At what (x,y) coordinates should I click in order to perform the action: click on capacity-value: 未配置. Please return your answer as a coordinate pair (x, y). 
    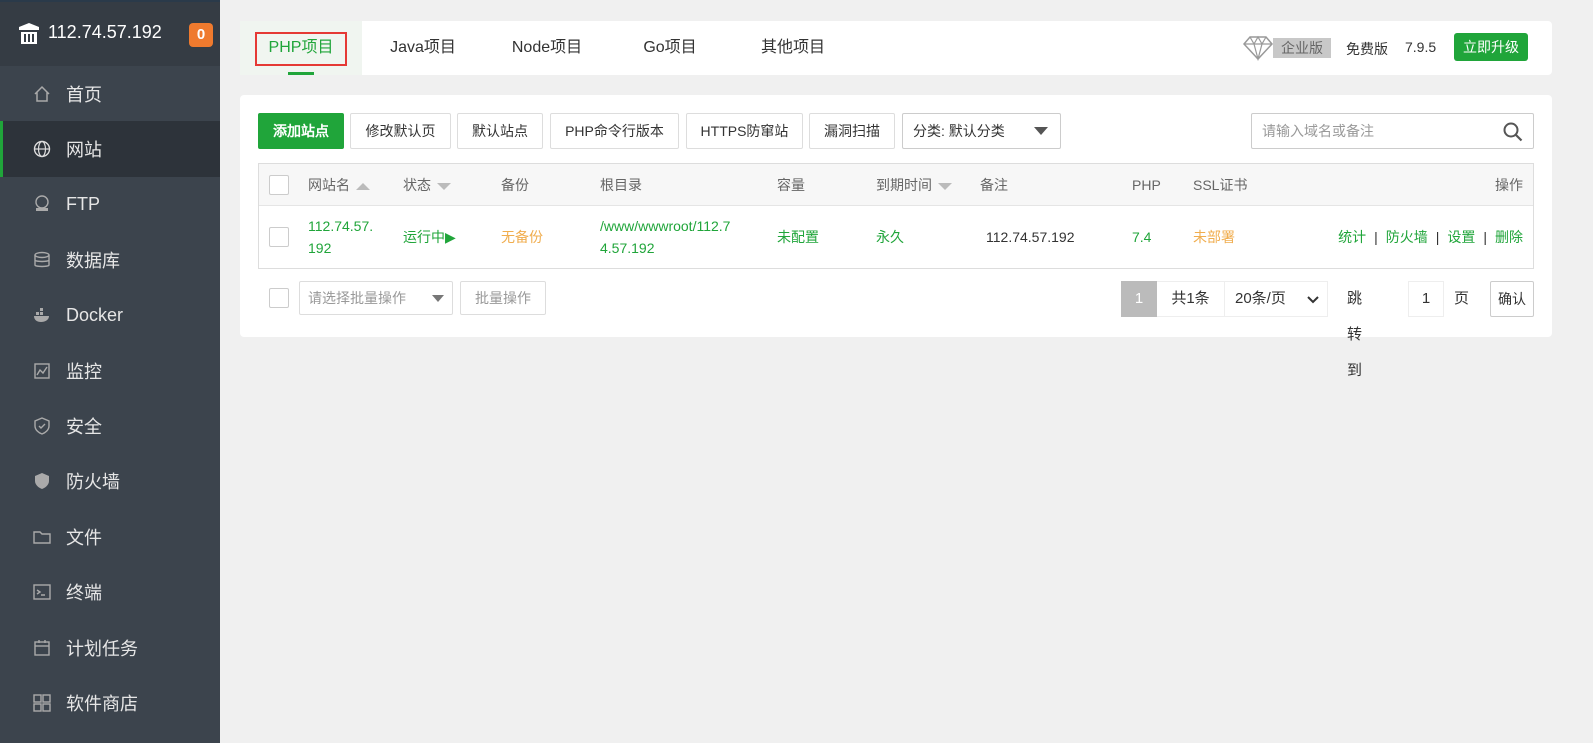
    Looking at the image, I should click on (798, 237).